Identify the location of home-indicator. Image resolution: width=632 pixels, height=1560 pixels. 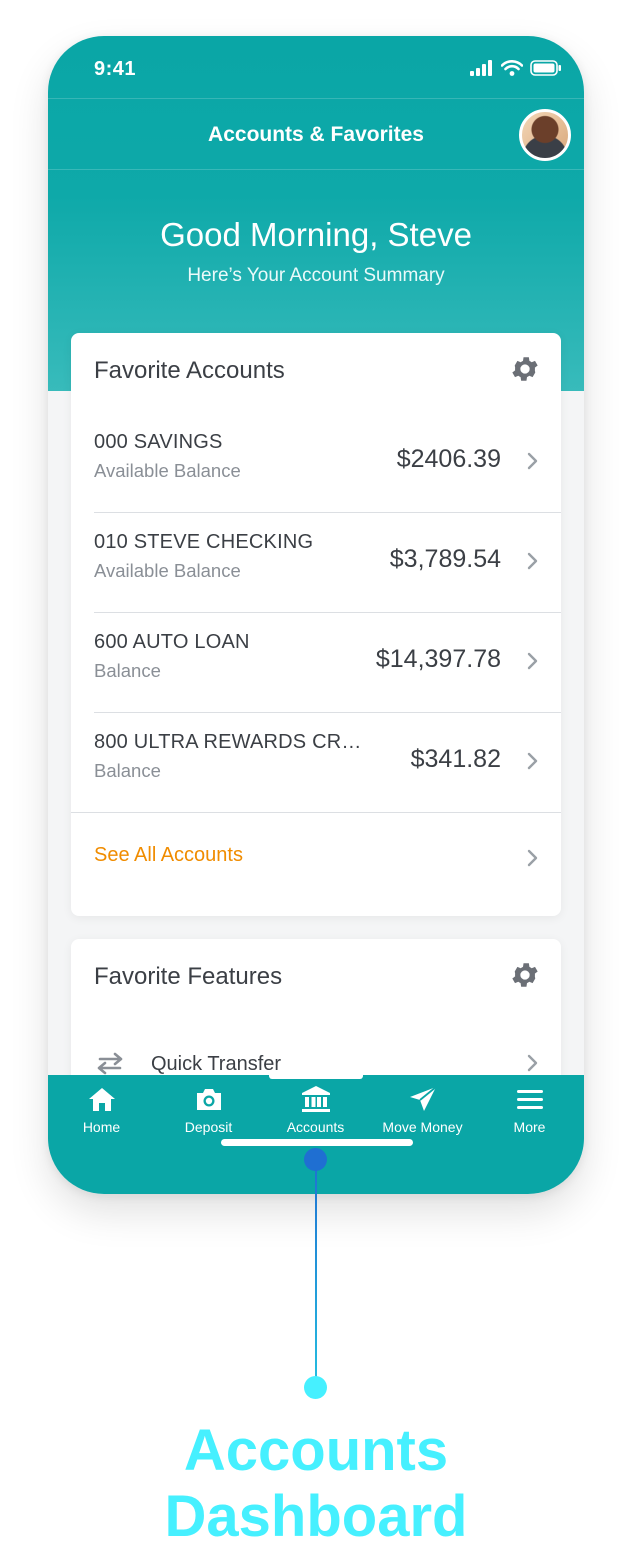
(317, 1142).